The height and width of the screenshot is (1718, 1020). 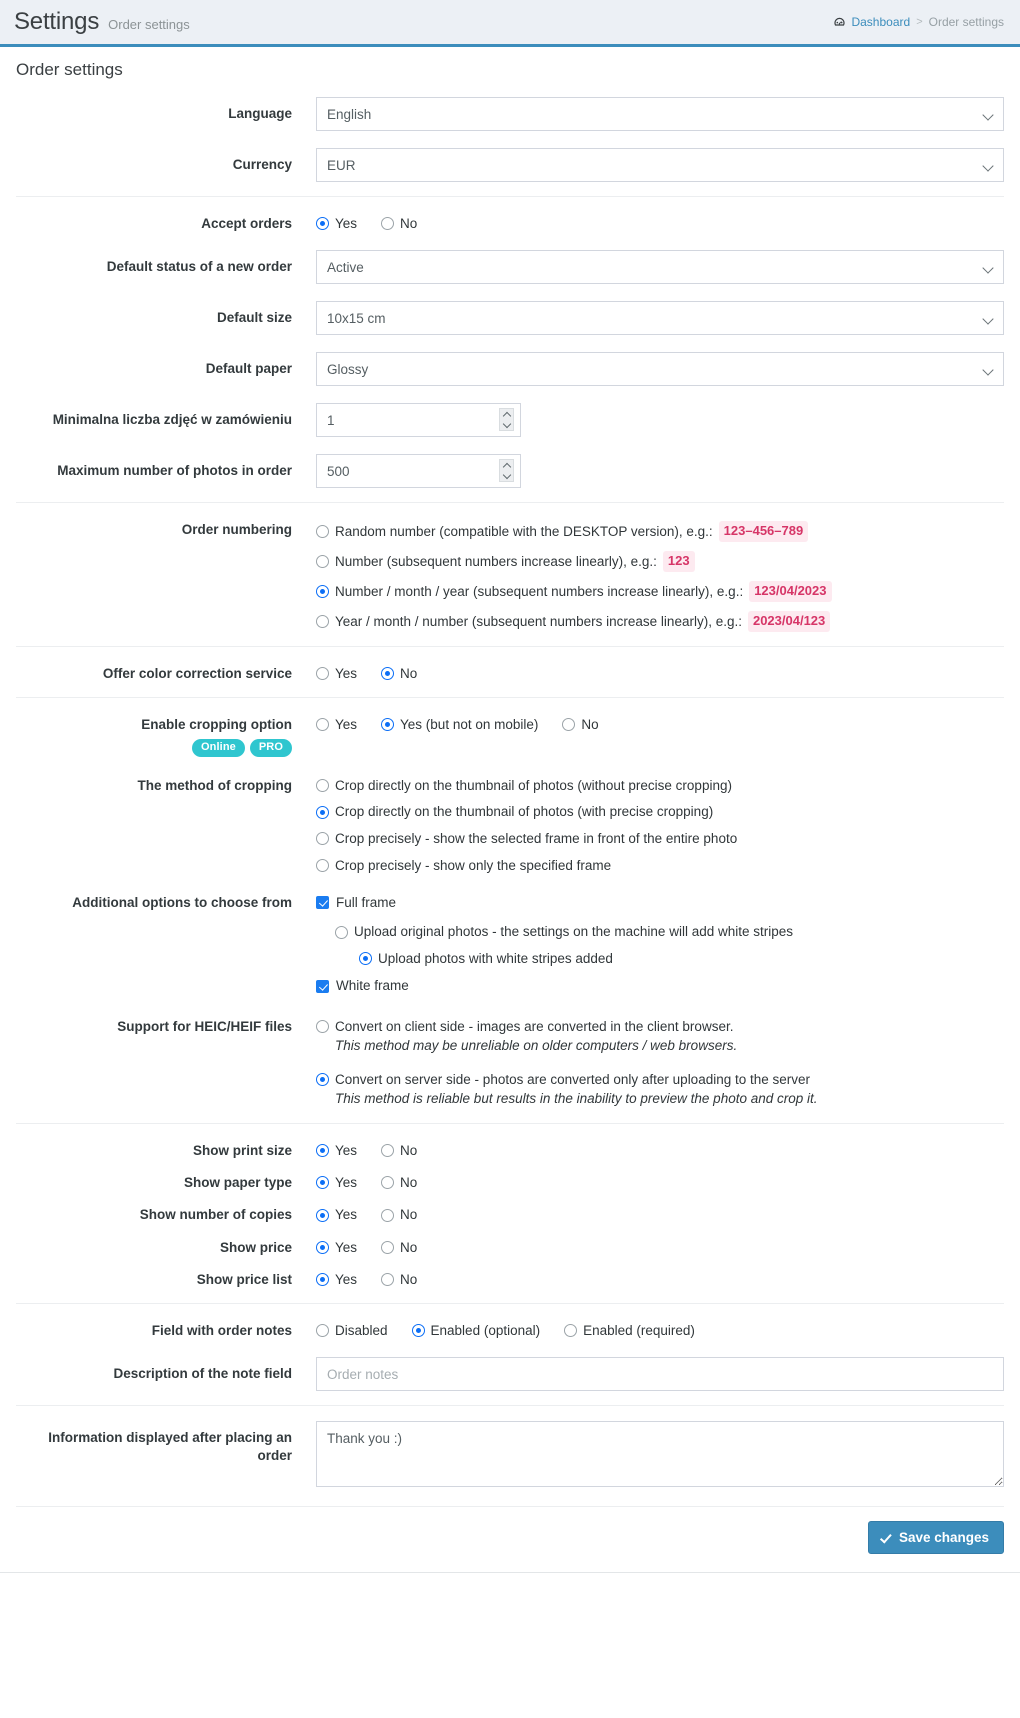 I want to click on min-photos-input, so click(x=418, y=420).